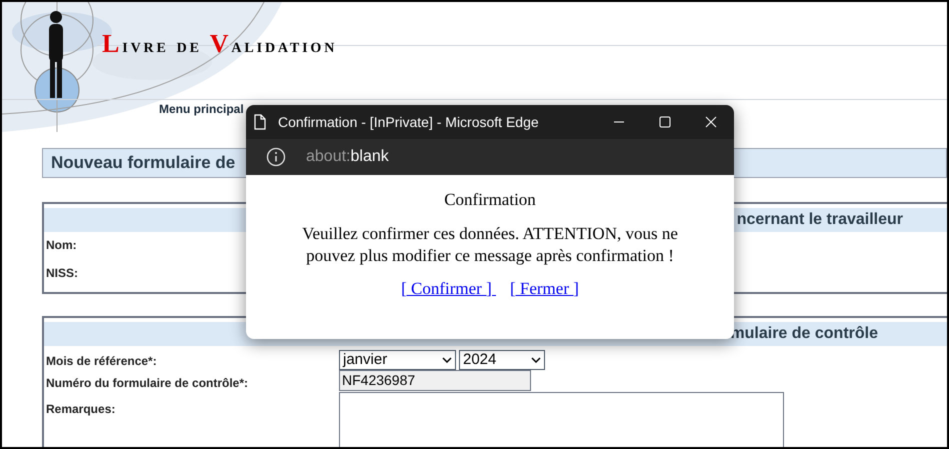 This screenshot has height=449, width=949. Describe the element at coordinates (397, 360) in the screenshot. I see `dropdown: janvier` at that location.